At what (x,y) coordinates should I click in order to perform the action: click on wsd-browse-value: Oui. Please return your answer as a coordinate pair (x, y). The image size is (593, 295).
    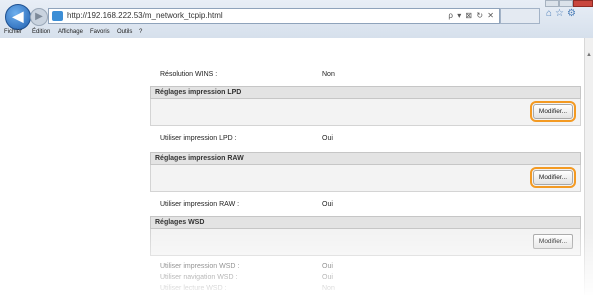
    Looking at the image, I should click on (327, 277).